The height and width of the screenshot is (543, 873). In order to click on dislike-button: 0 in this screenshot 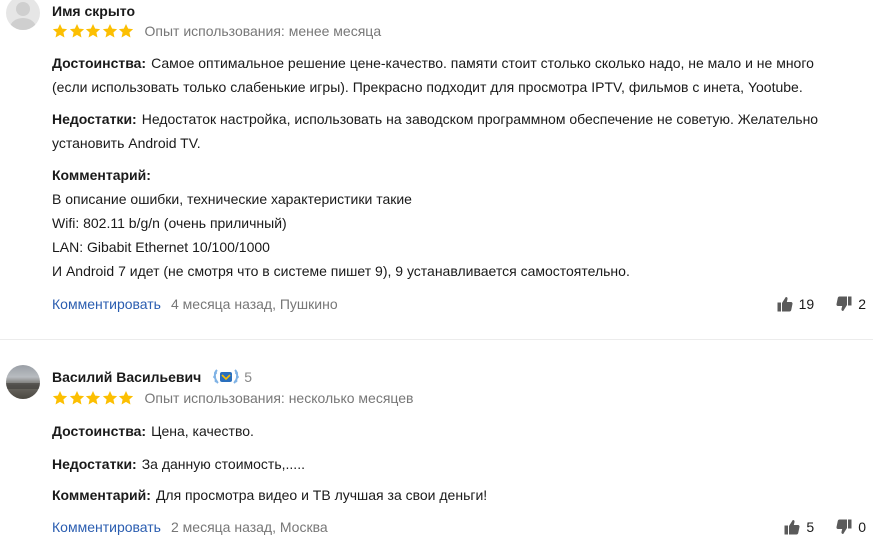, I will do `click(851, 527)`.